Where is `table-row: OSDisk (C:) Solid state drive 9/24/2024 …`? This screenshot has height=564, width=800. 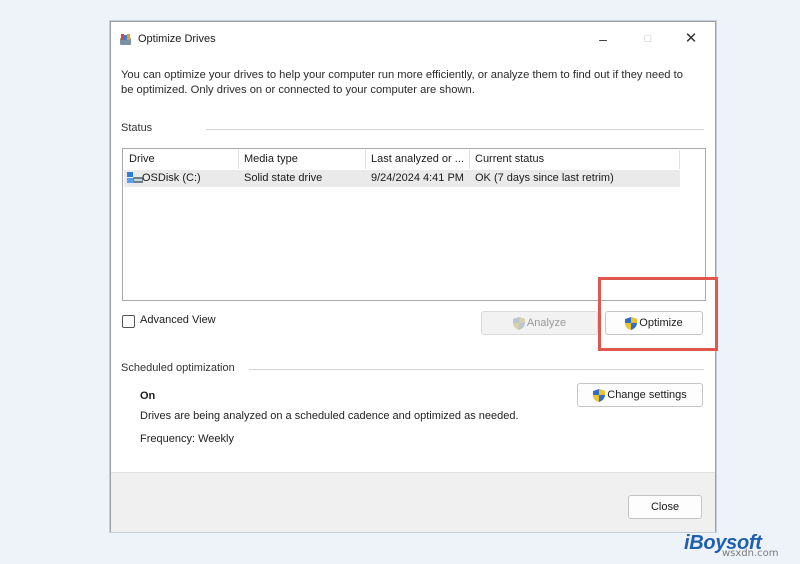
table-row: OSDisk (C:) Solid state drive 9/24/2024 … is located at coordinates (402, 178).